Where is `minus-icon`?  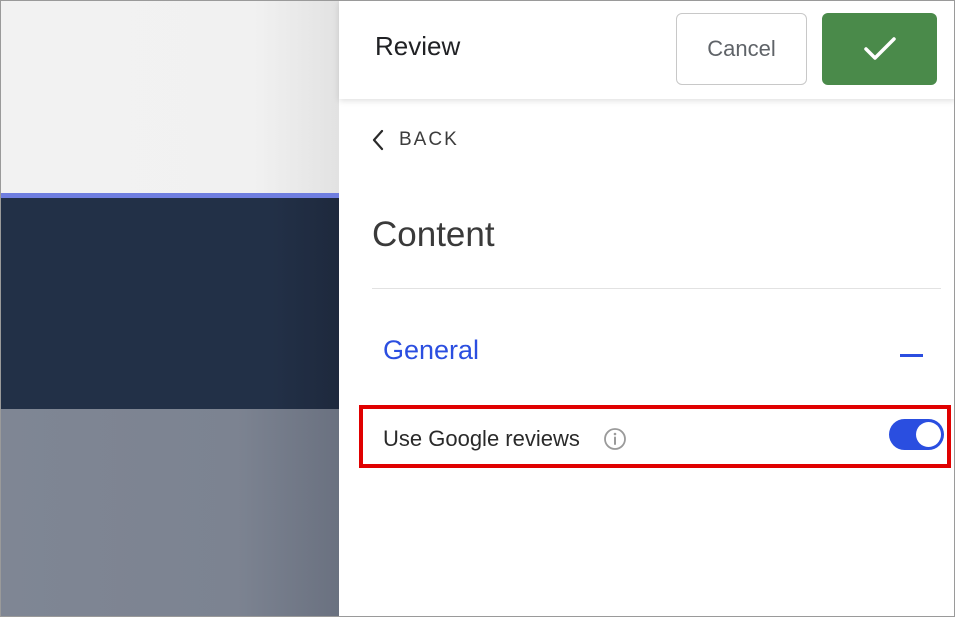 minus-icon is located at coordinates (911, 355).